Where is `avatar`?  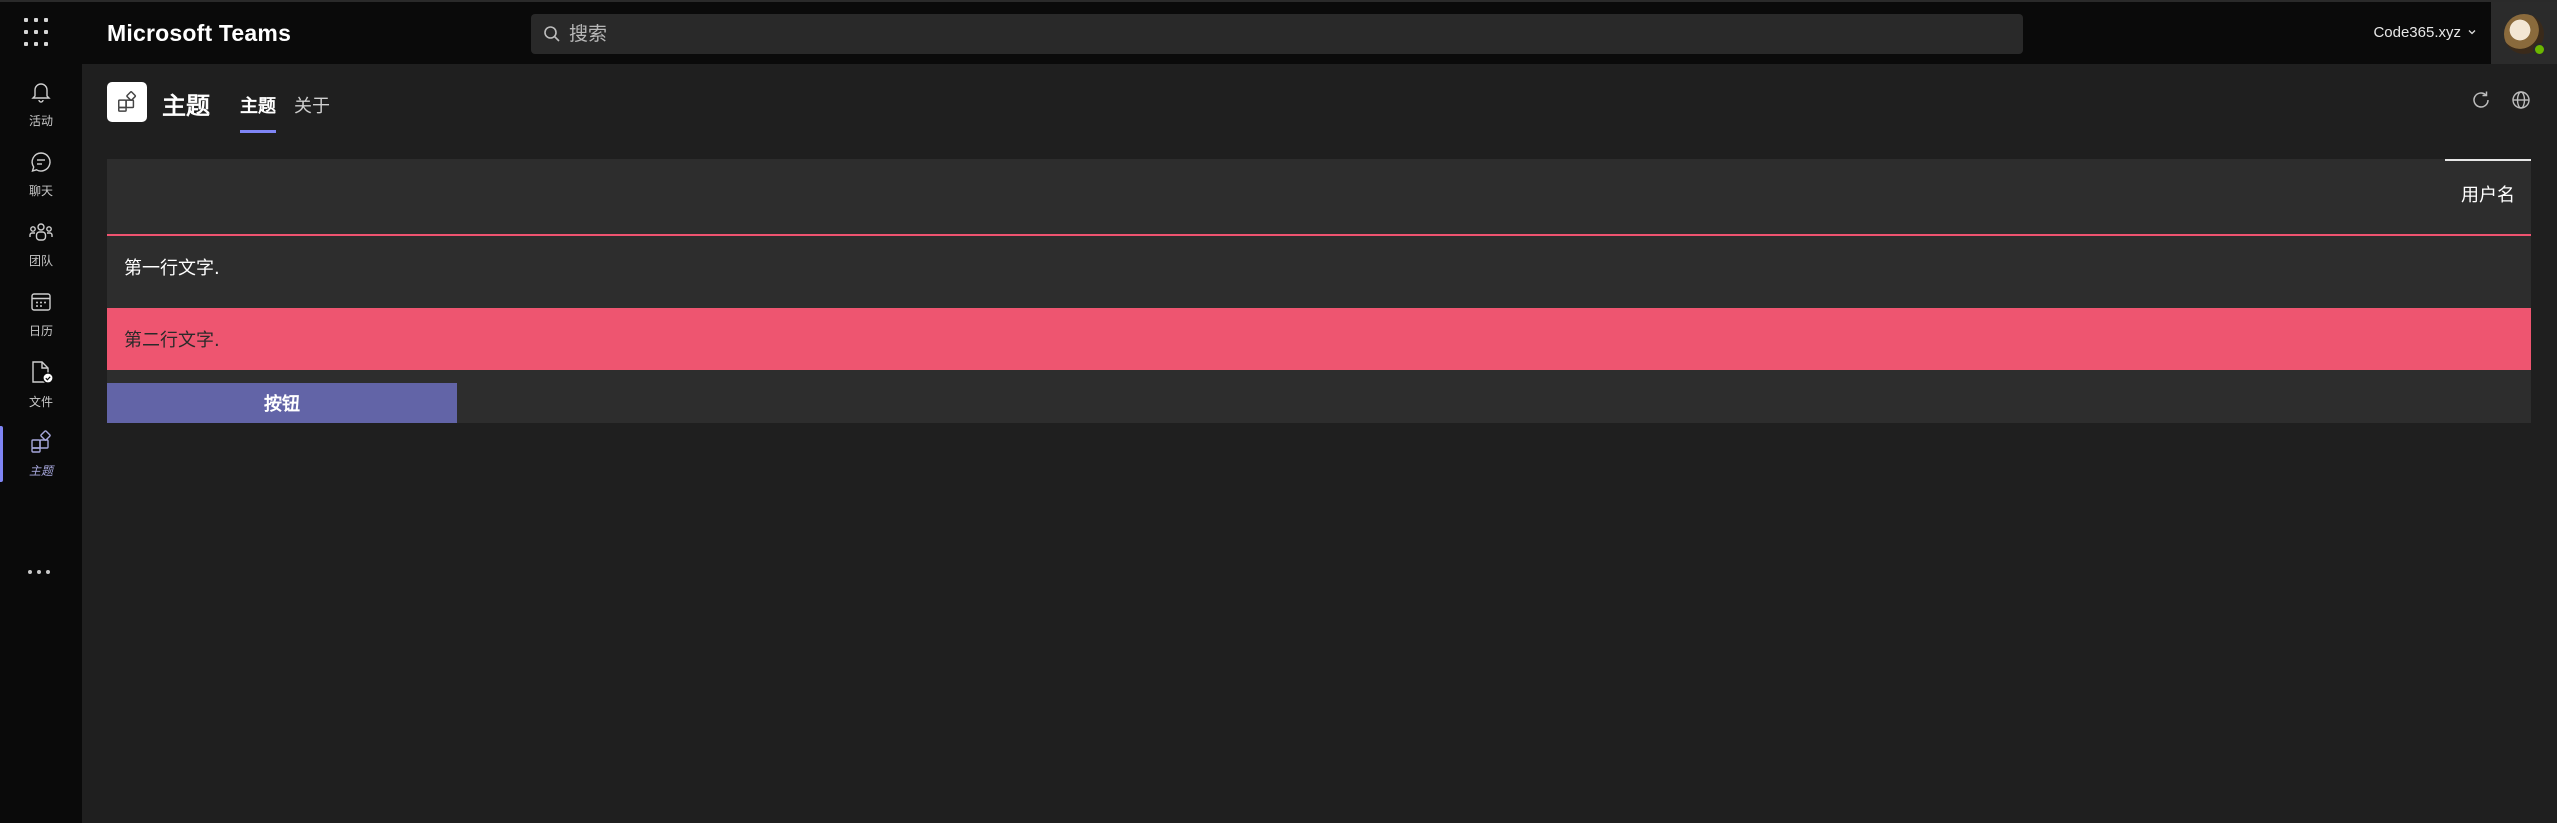
avatar is located at coordinates (2525, 35).